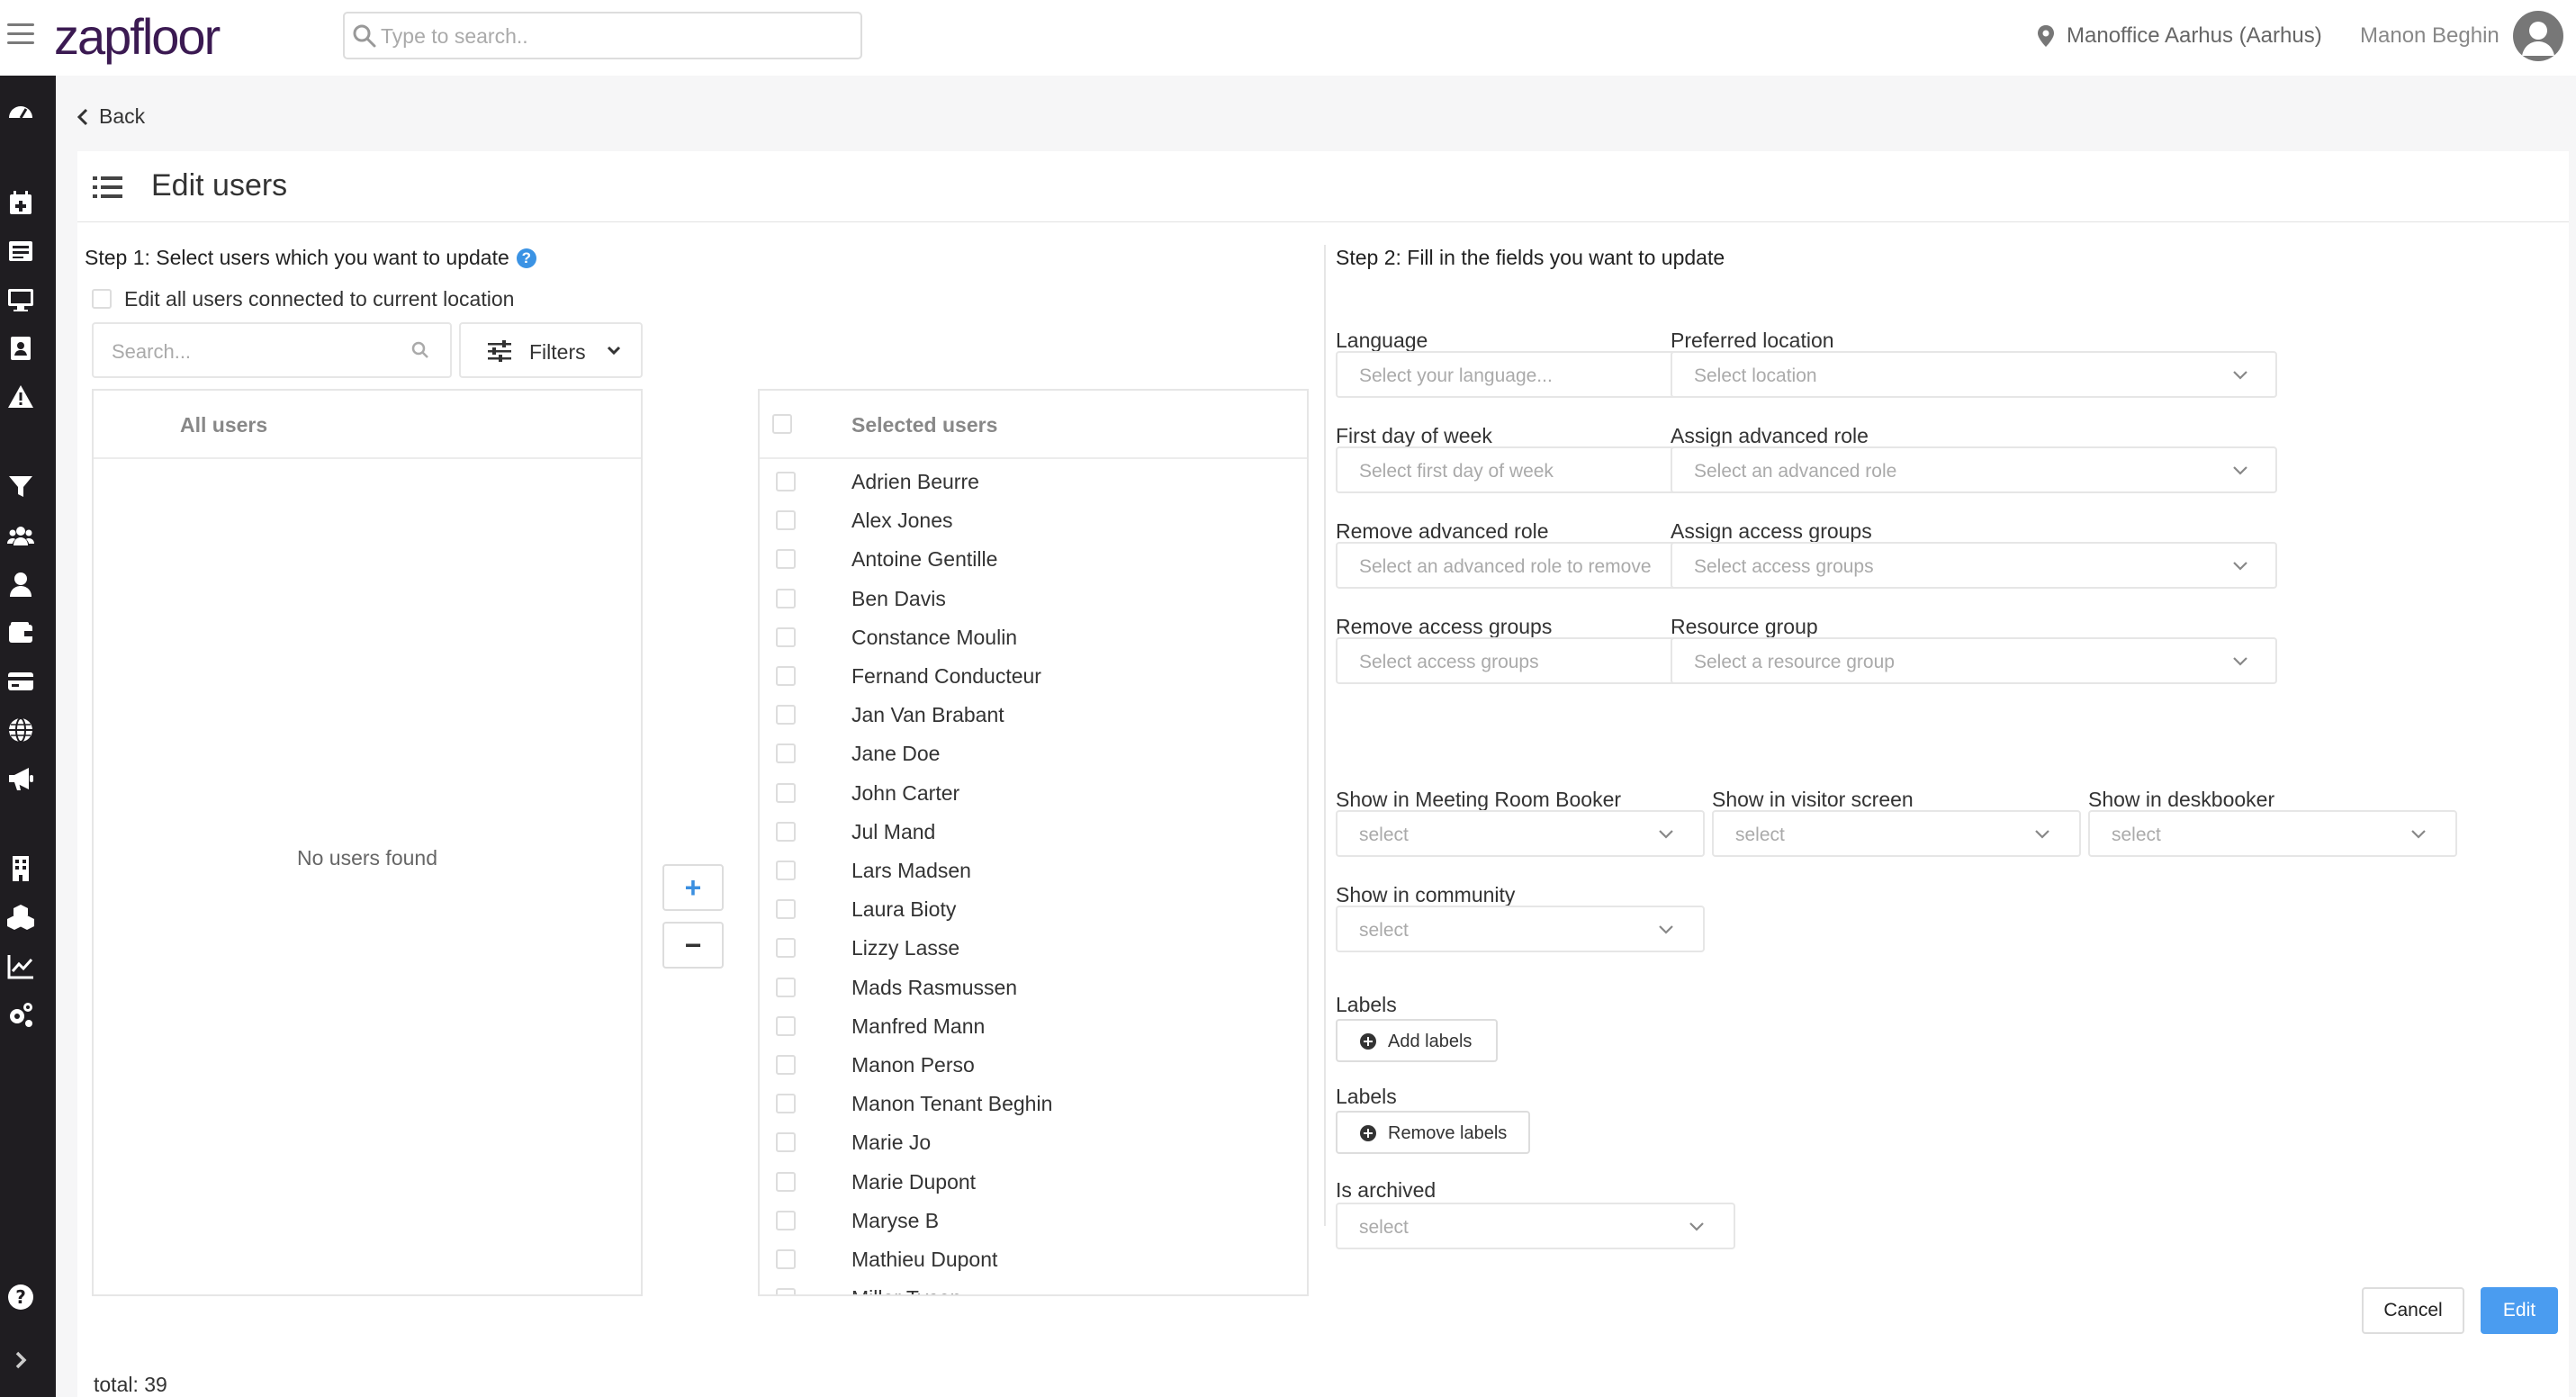 This screenshot has width=2576, height=1397. What do you see at coordinates (20, 584) in the screenshot?
I see `person-icon` at bounding box center [20, 584].